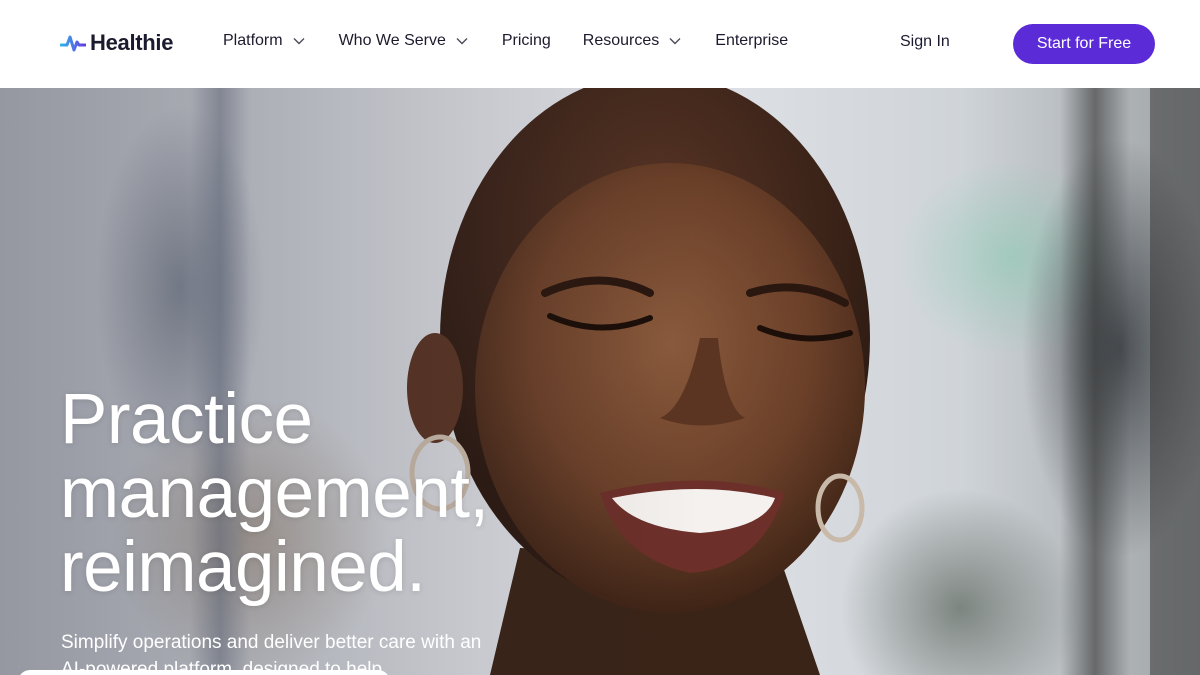  I want to click on nav-item-label: Enterprise, so click(752, 40).